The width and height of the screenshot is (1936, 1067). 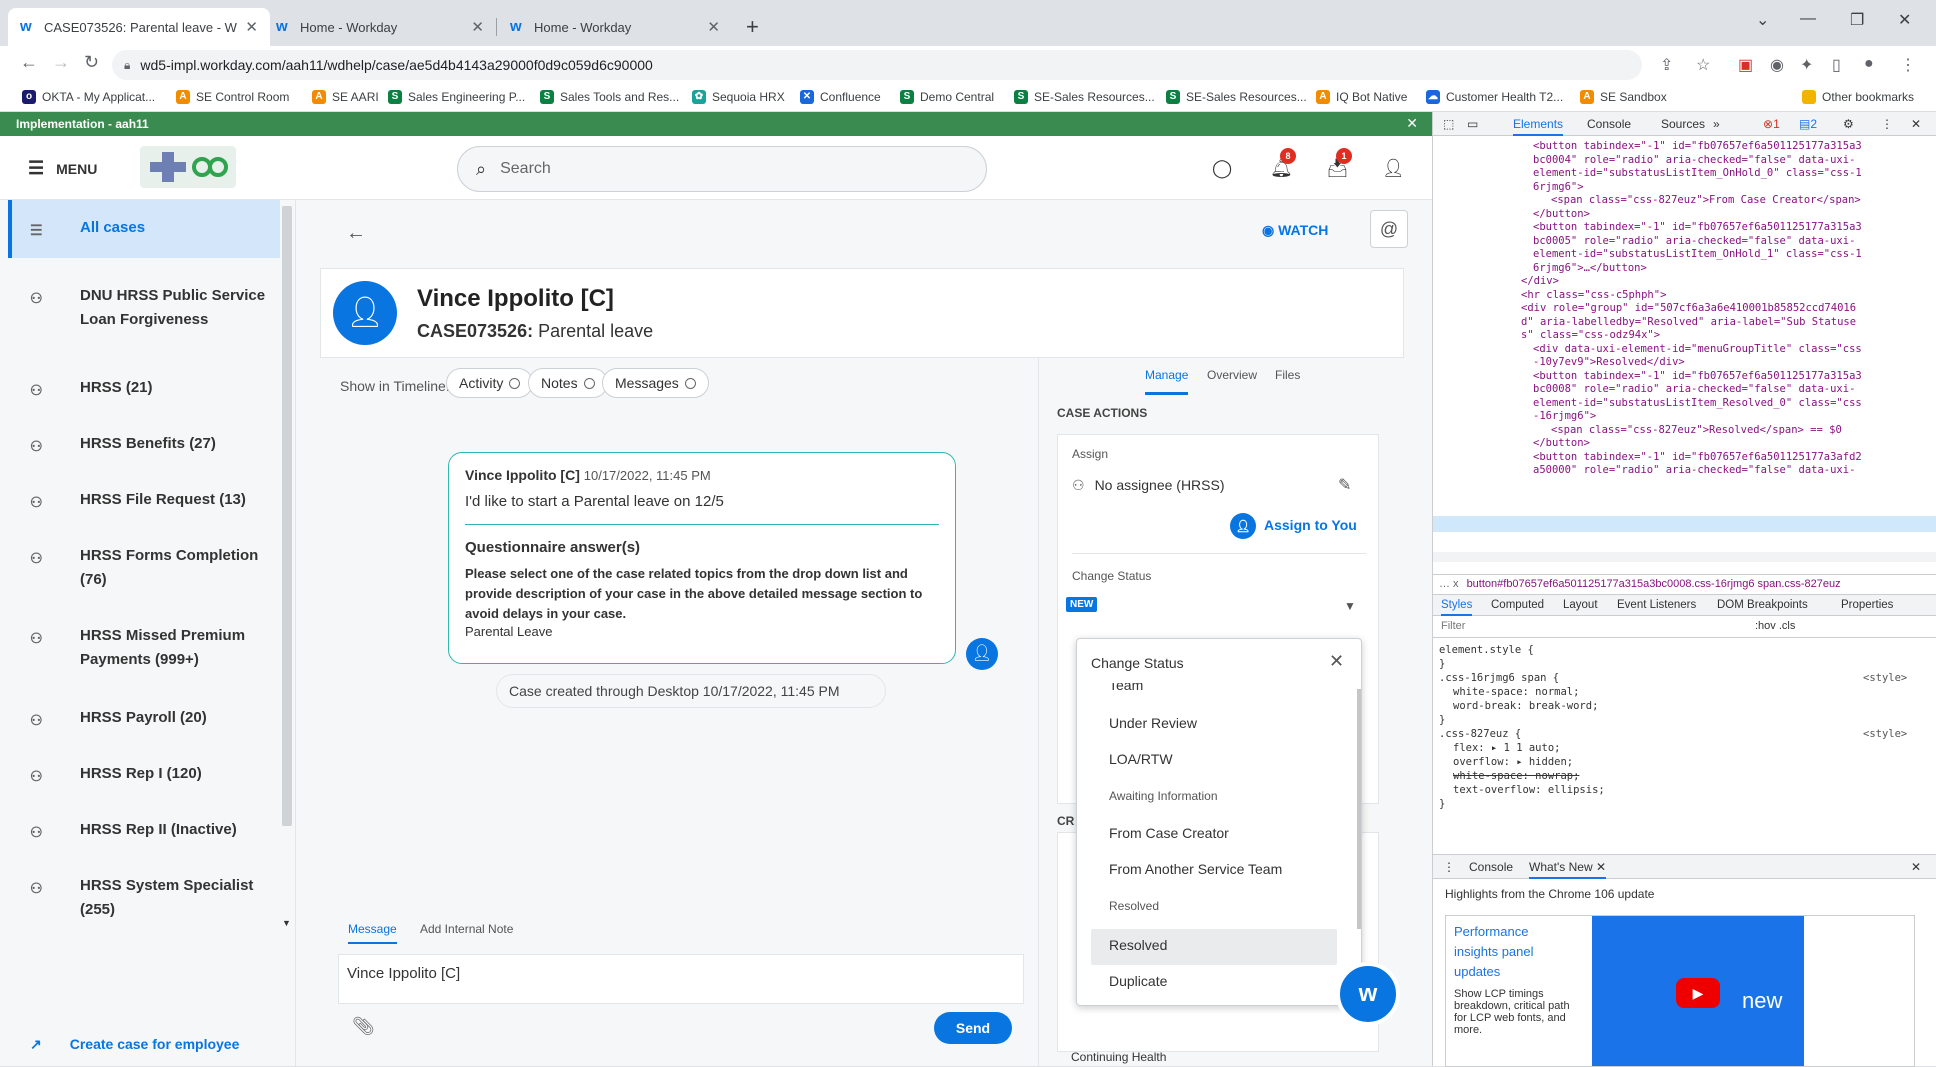 I want to click on browser-tab-home-1: w Home - Workday ✕, so click(x=380, y=27).